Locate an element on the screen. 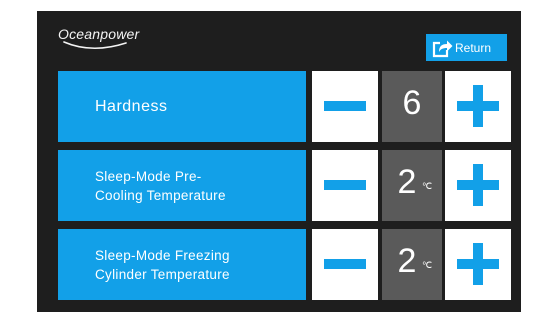  decrease-hardness-button is located at coordinates (345, 106).